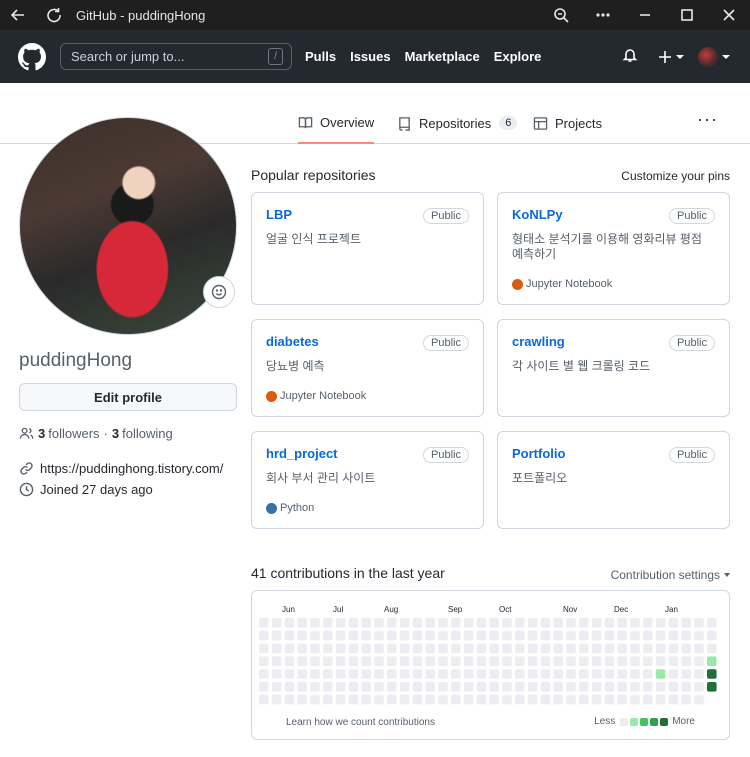 The width and height of the screenshot is (750, 757). What do you see at coordinates (115, 433) in the screenshot?
I see `following-count: 3` at bounding box center [115, 433].